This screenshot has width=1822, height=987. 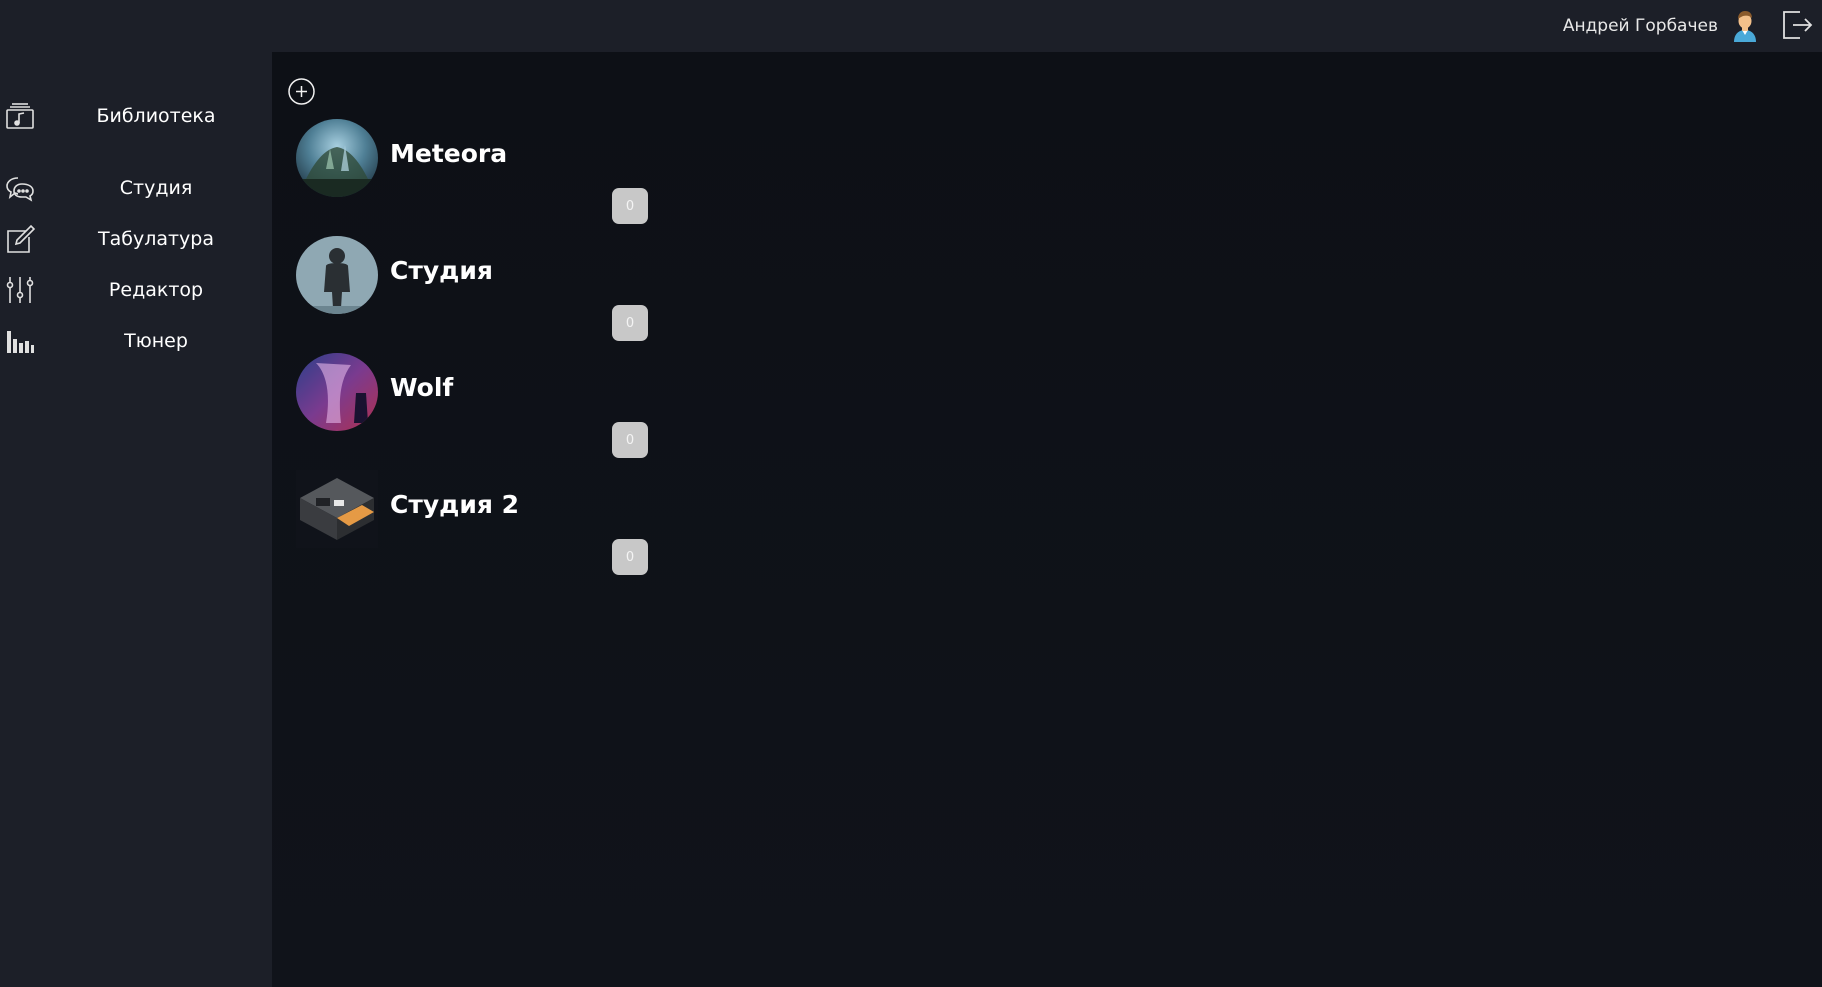 I want to click on sidebar-item-label: Тюнер, so click(x=156, y=341).